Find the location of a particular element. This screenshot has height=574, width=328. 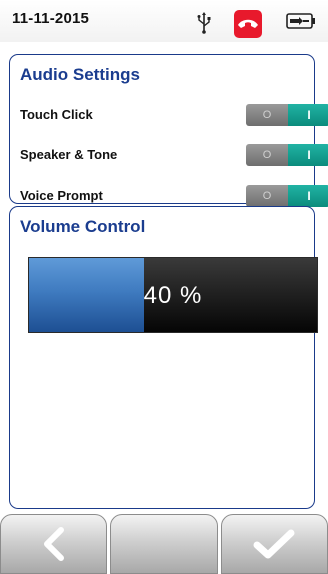

back-icon is located at coordinates (53, 544).